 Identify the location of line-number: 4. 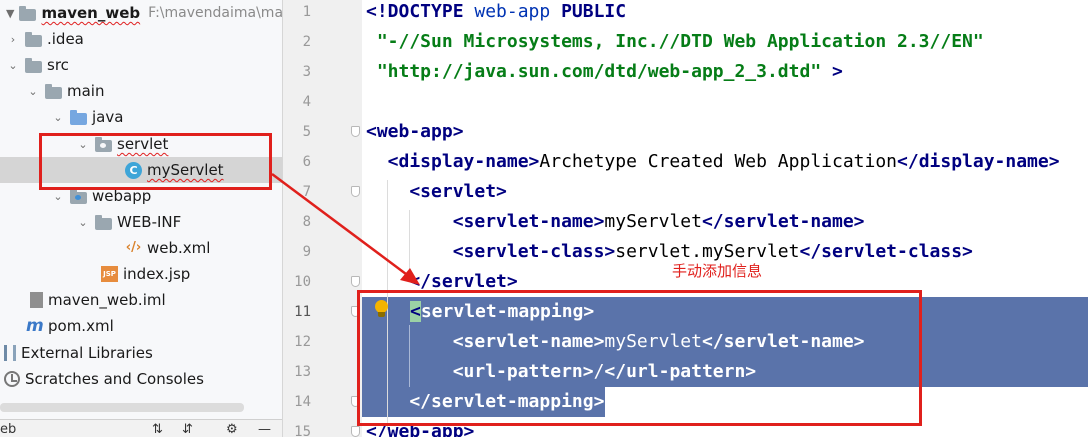
(306, 102).